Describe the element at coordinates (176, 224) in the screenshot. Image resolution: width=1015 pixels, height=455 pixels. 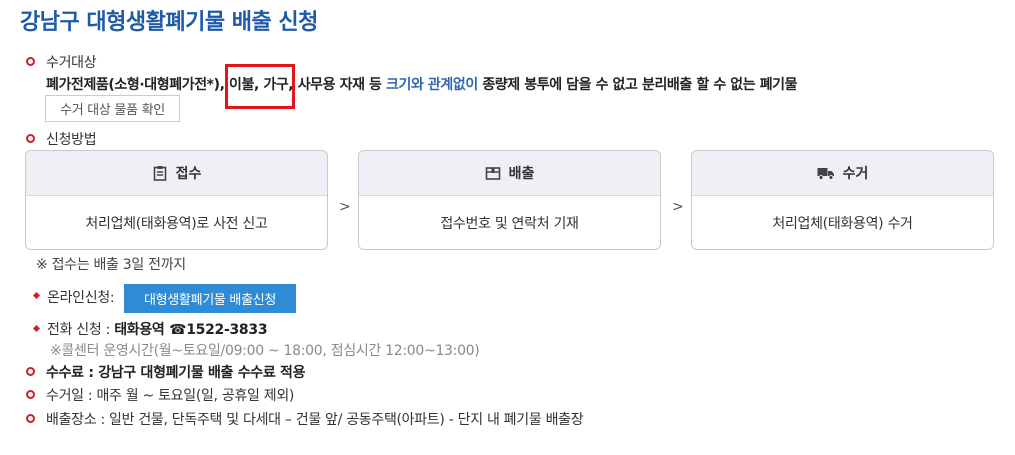
I see `step-description: 처리업체(태화용역)로 사전 신고` at that location.